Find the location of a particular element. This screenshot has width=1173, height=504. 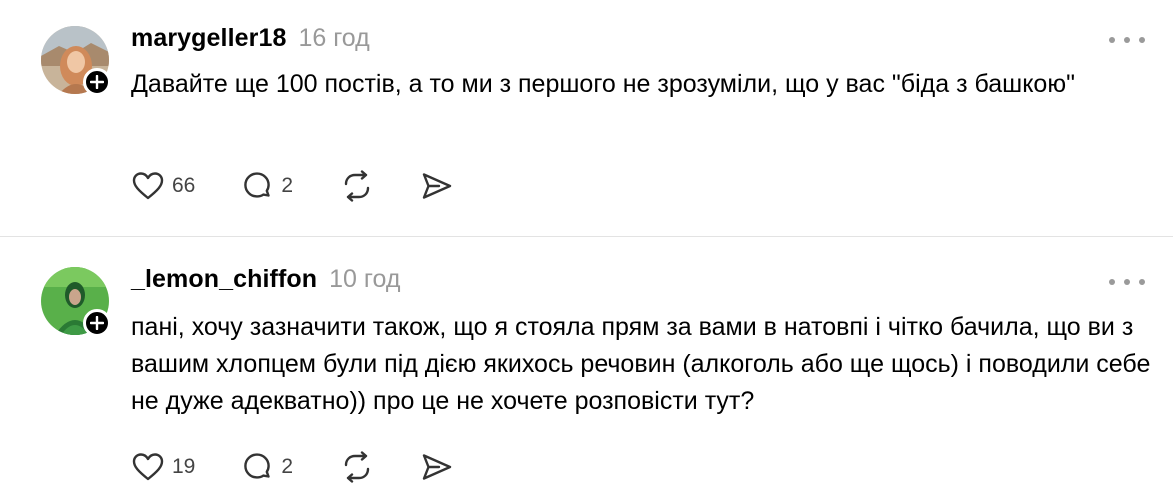

post-header: _lemon_chiffon 10 год is located at coordinates (265, 279).